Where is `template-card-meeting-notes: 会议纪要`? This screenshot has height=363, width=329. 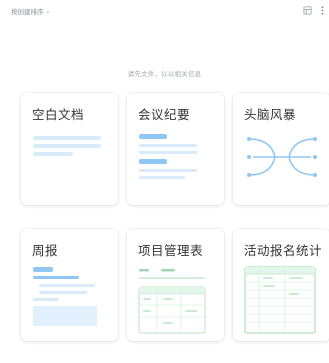 template-card-meeting-notes: 会议纪要 is located at coordinates (175, 149).